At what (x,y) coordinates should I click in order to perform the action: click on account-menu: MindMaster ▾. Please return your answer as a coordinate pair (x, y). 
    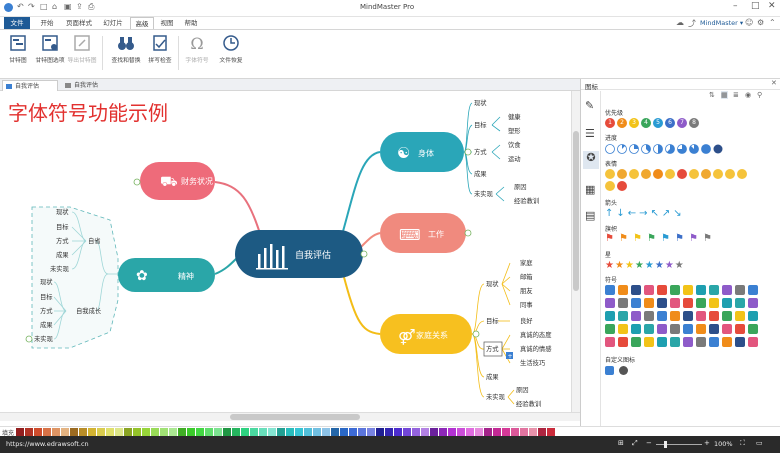
    Looking at the image, I should click on (721, 23).